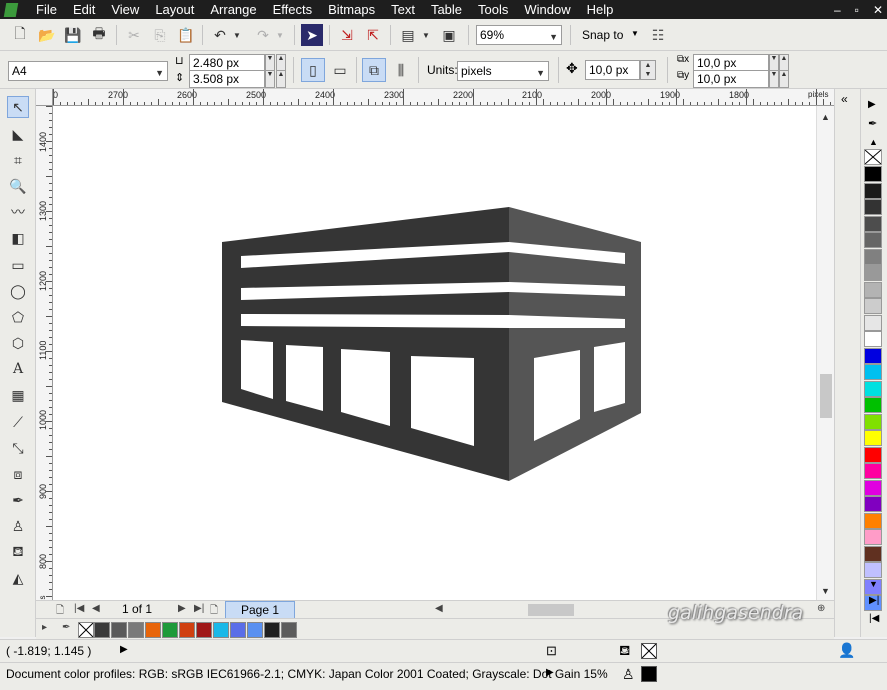  What do you see at coordinates (313, 70) in the screenshot?
I see `portrait-icon: ▯` at bounding box center [313, 70].